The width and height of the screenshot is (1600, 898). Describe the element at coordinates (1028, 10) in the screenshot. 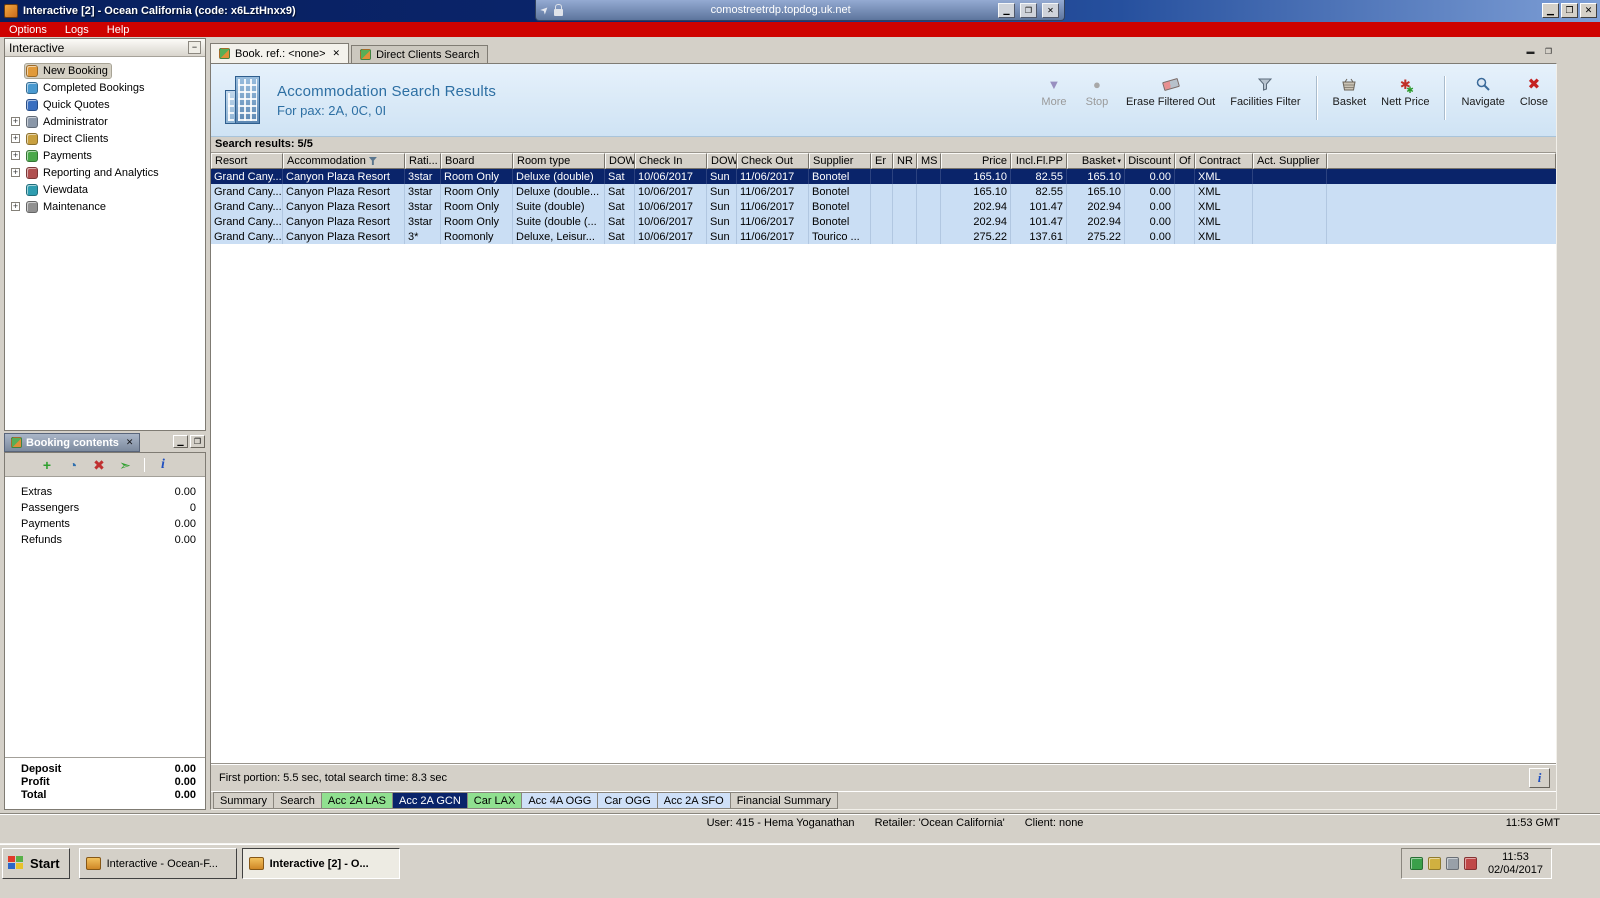

I see `rdp-restore-button: ❐` at that location.